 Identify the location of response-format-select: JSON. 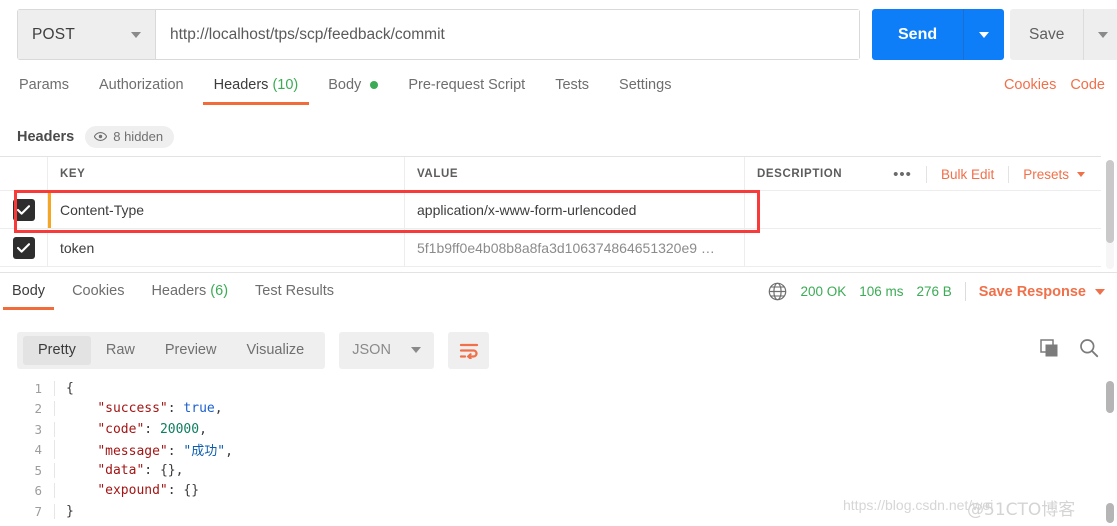
(387, 350).